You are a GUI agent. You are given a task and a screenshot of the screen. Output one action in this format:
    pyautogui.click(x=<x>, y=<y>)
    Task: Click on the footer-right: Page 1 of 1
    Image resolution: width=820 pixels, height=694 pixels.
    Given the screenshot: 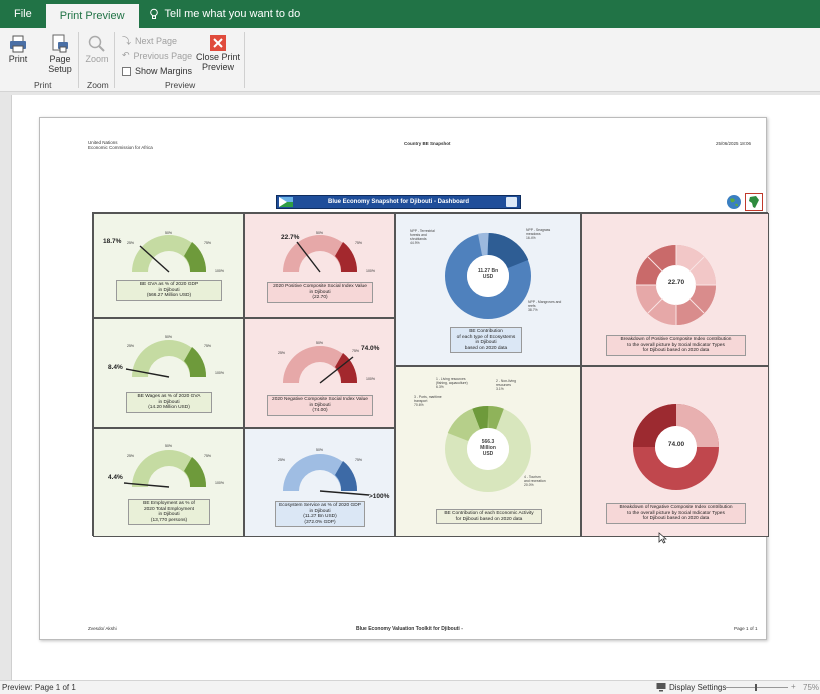 What is the action you would take?
    pyautogui.click(x=746, y=628)
    